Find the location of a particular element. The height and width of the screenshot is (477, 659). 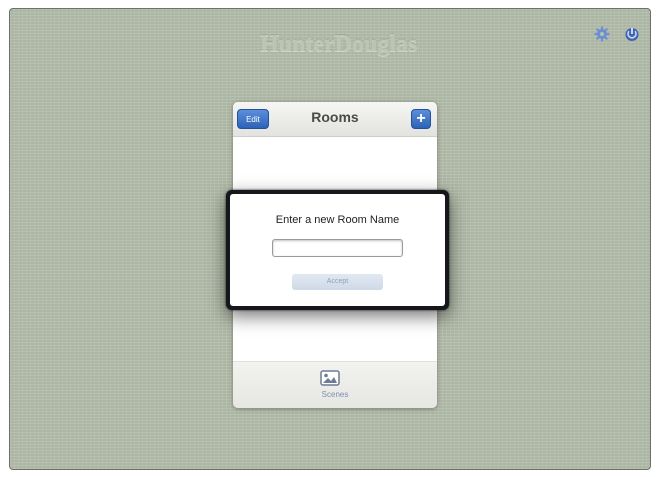

brand-logo: HunterDouglas is located at coordinates (339, 44).